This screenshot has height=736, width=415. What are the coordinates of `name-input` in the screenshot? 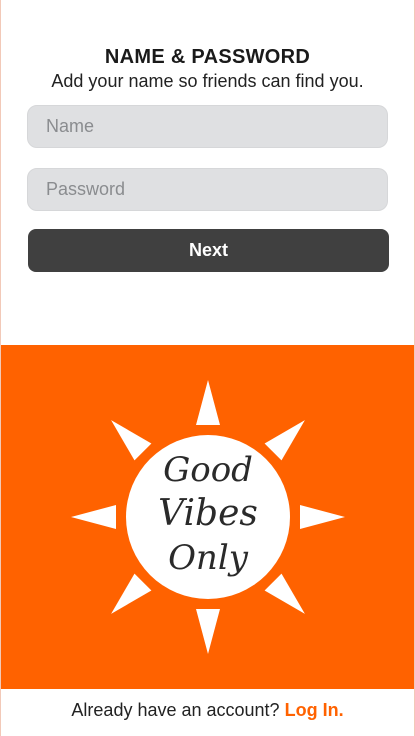 It's located at (207, 126).